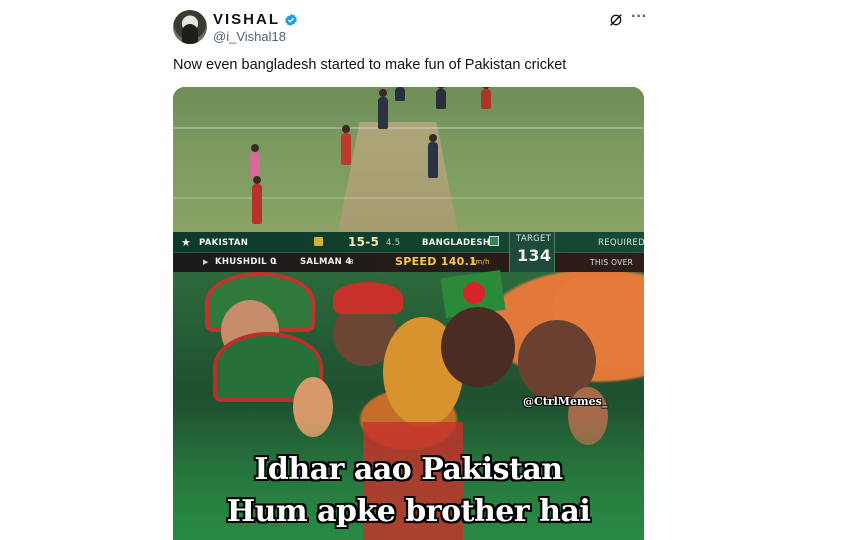  What do you see at coordinates (478, 347) in the screenshot?
I see `fan-face` at bounding box center [478, 347].